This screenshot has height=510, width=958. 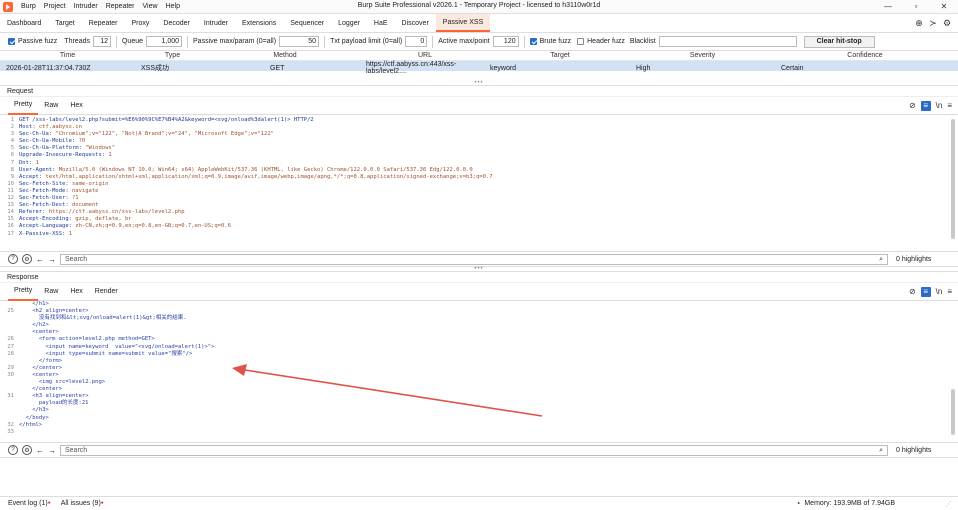 I want to click on close-icon: ✕, so click(x=944, y=6).